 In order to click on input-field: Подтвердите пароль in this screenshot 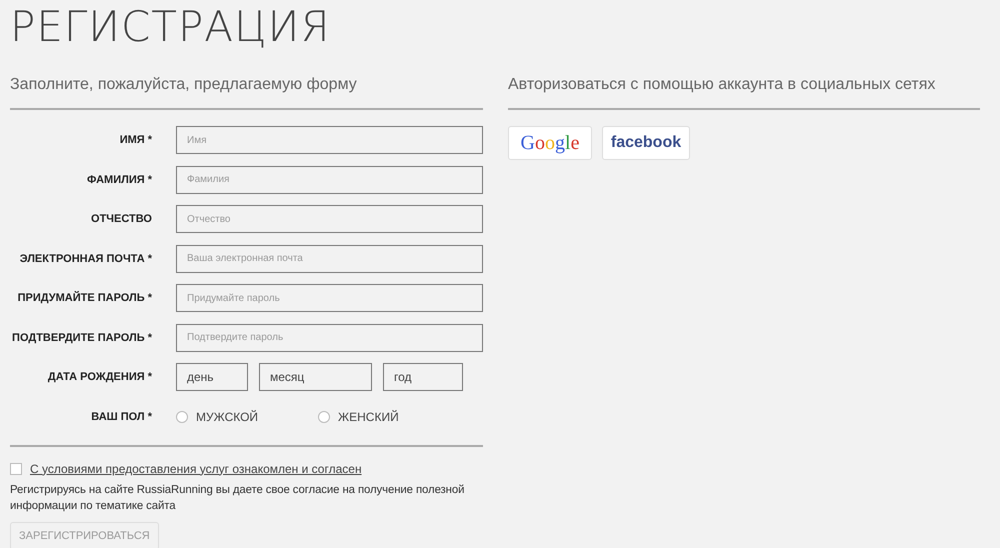, I will do `click(329, 338)`.